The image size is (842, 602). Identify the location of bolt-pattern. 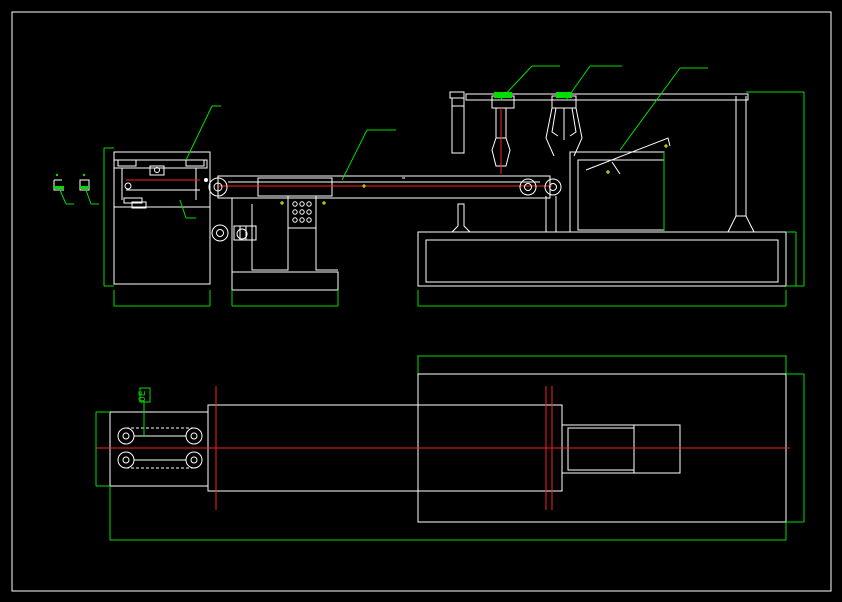
(302, 212).